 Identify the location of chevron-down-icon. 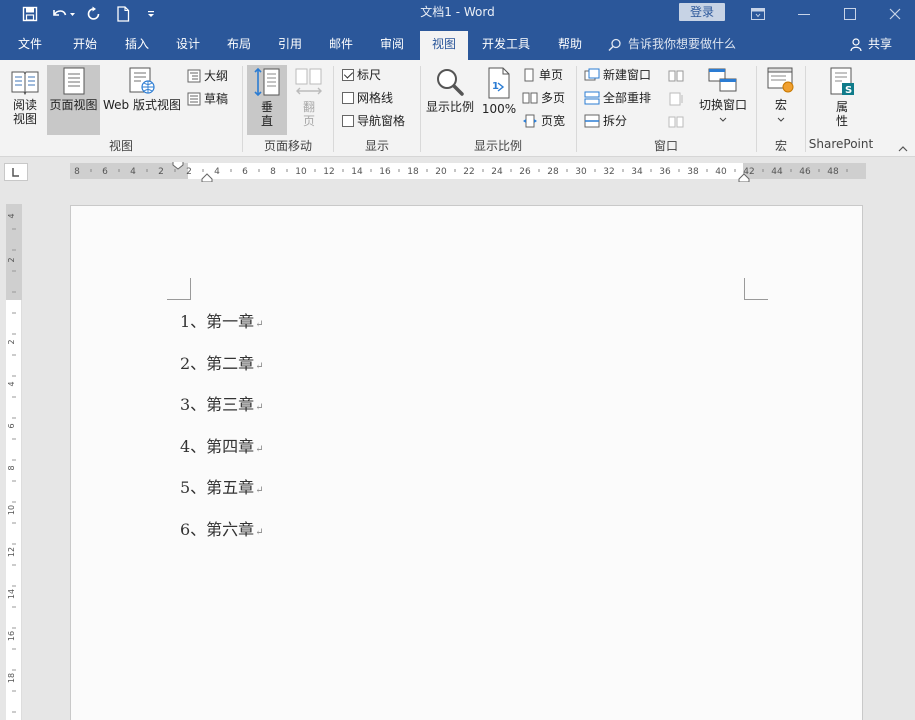
(781, 119).